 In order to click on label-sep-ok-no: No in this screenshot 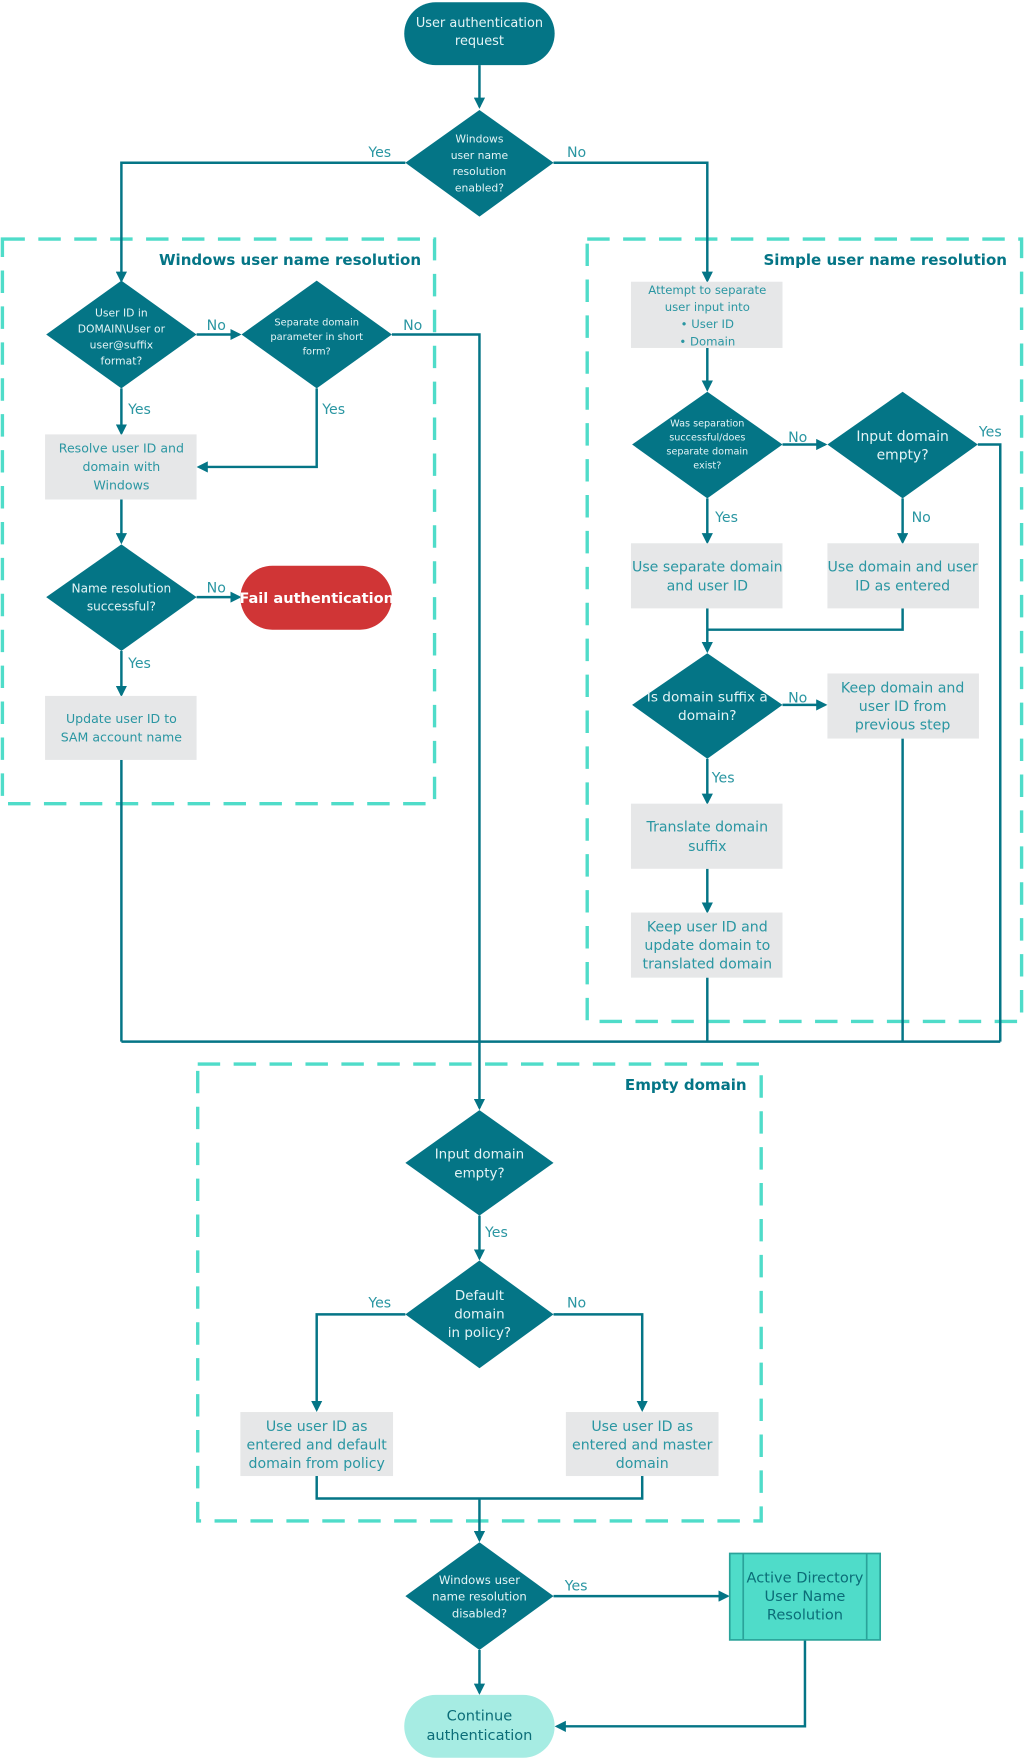, I will do `click(797, 438)`.